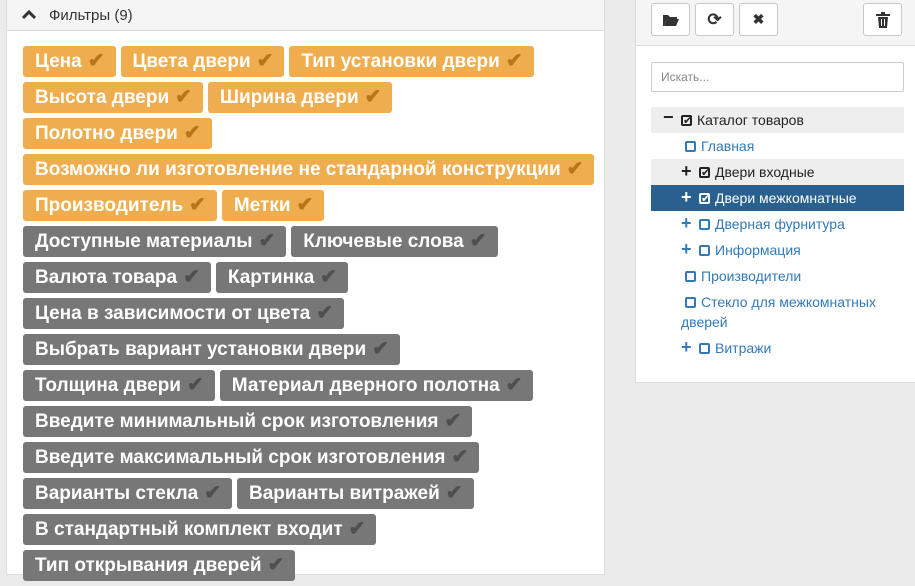 Image resolution: width=915 pixels, height=586 pixels. Describe the element at coordinates (102, 97) in the screenshot. I see `filter-tag-label: Высота двери` at that location.